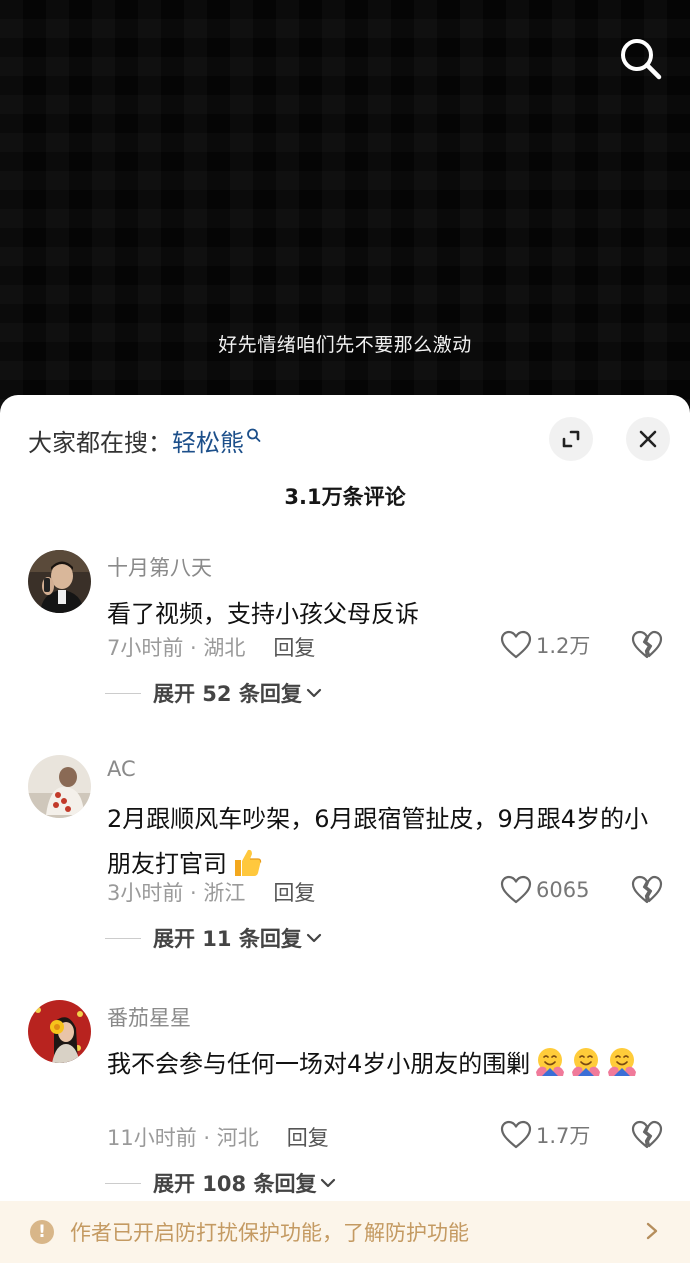  What do you see at coordinates (183, 1138) in the screenshot?
I see `comment-time-location: 11小时前 · 河北` at bounding box center [183, 1138].